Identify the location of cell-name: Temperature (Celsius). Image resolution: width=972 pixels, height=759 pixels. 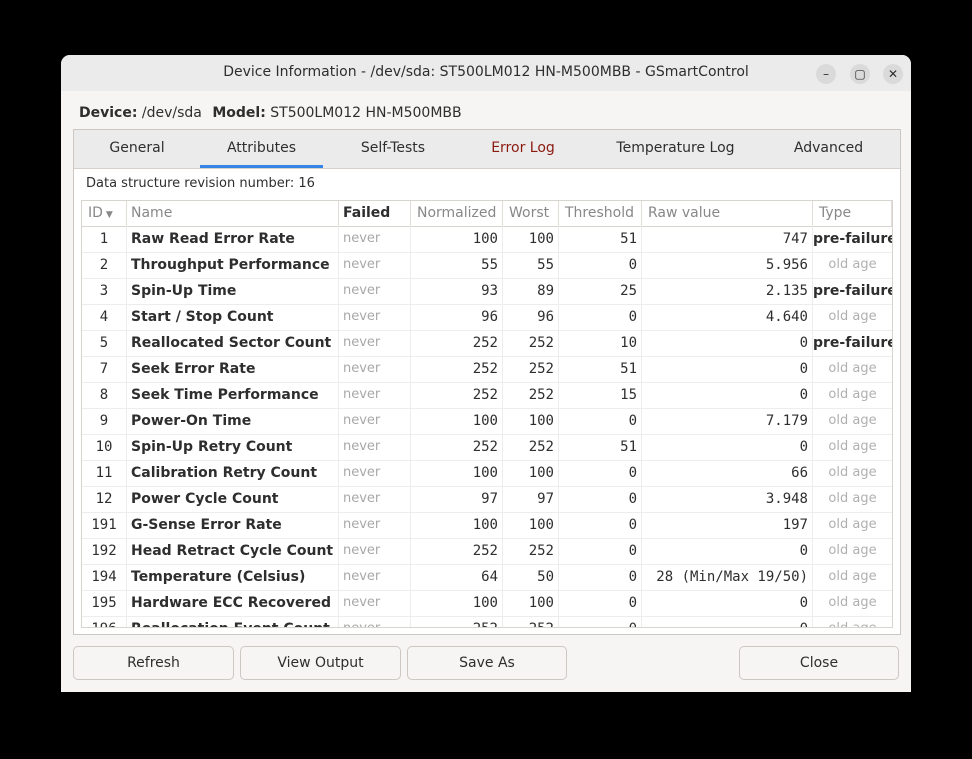
(233, 577).